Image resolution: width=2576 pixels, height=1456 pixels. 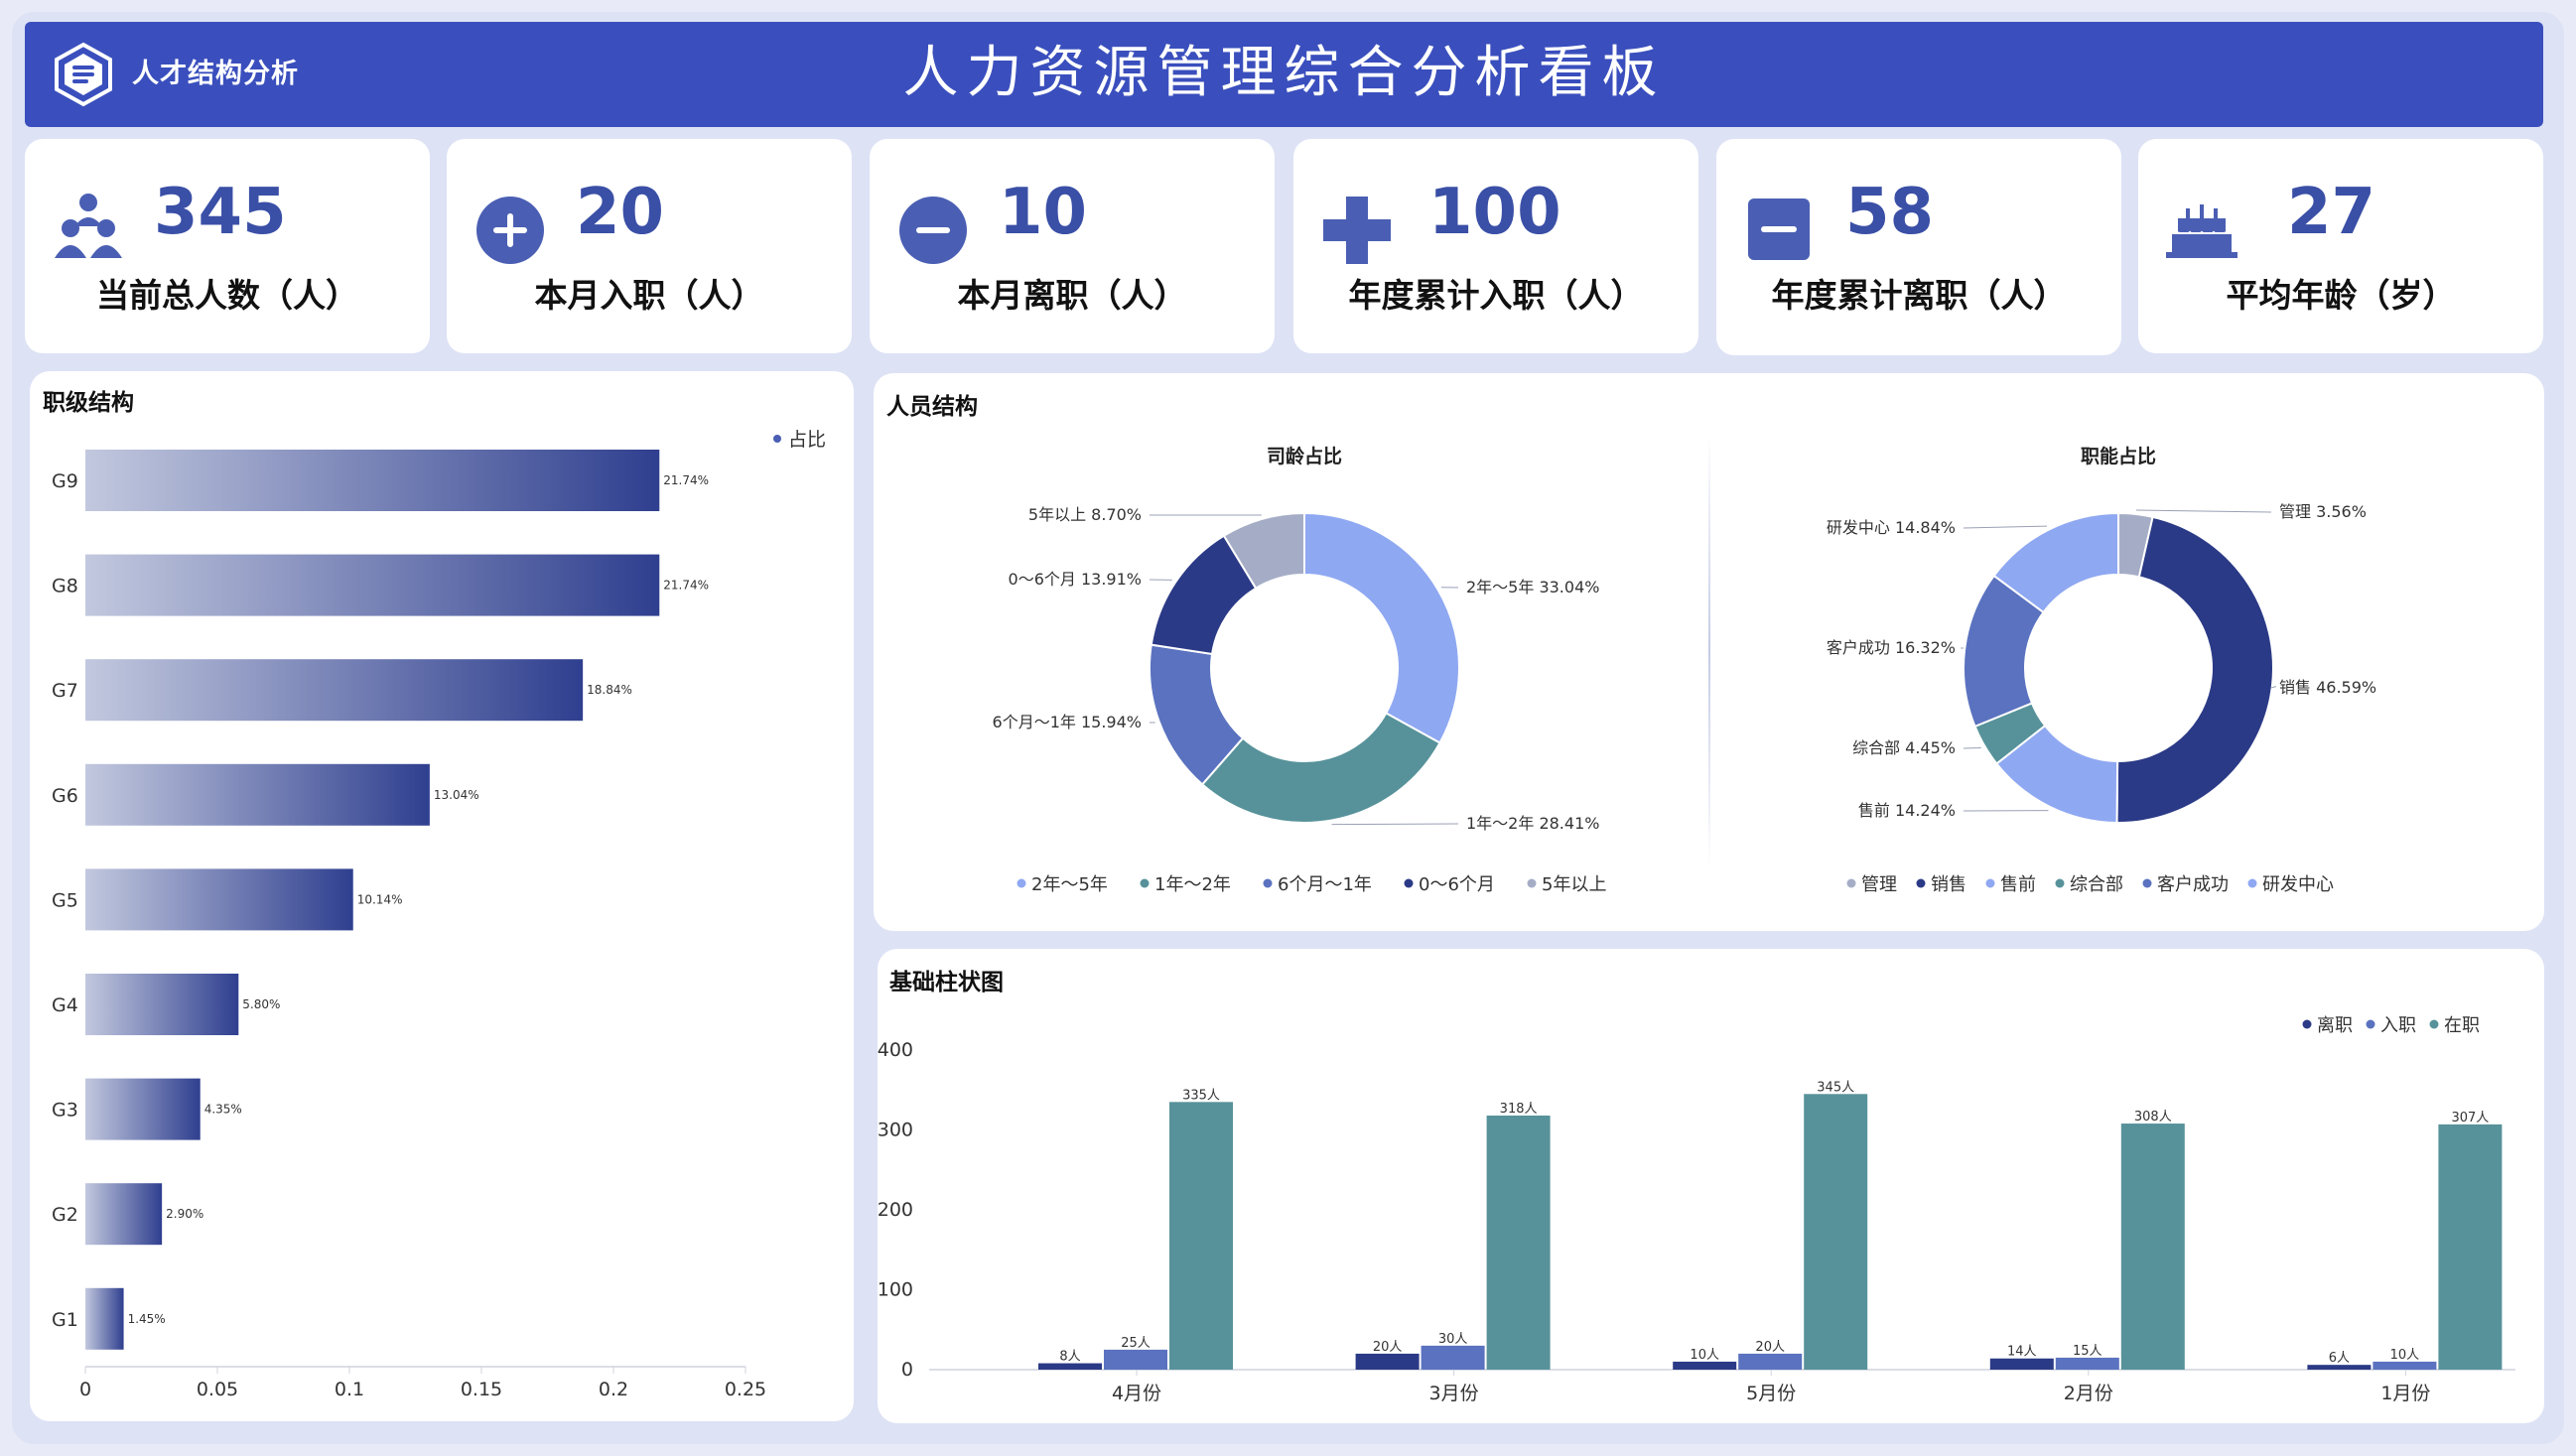 I want to click on data-label: 4.35%, so click(x=223, y=1110).